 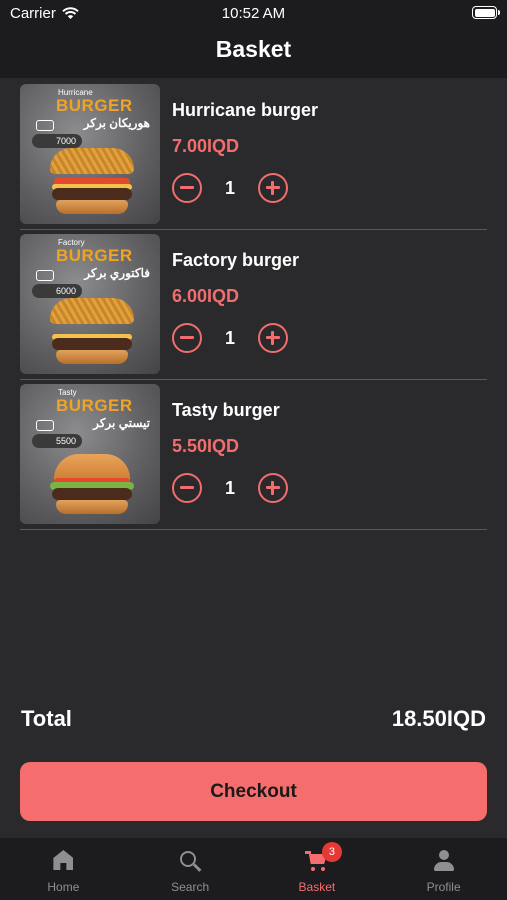 What do you see at coordinates (317, 887) in the screenshot?
I see `tab-label: Basket` at bounding box center [317, 887].